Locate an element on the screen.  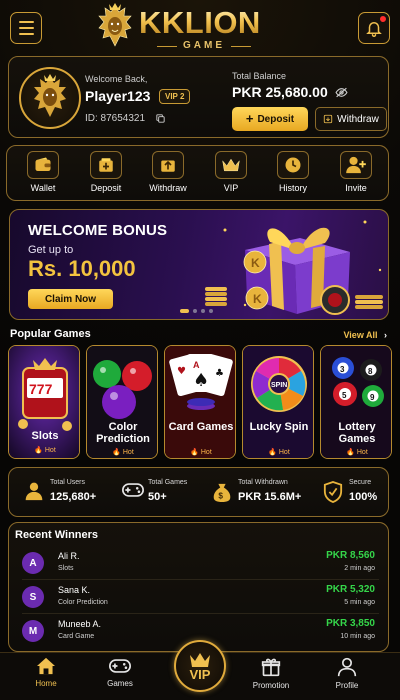
copy-icon is located at coordinates (160, 118).